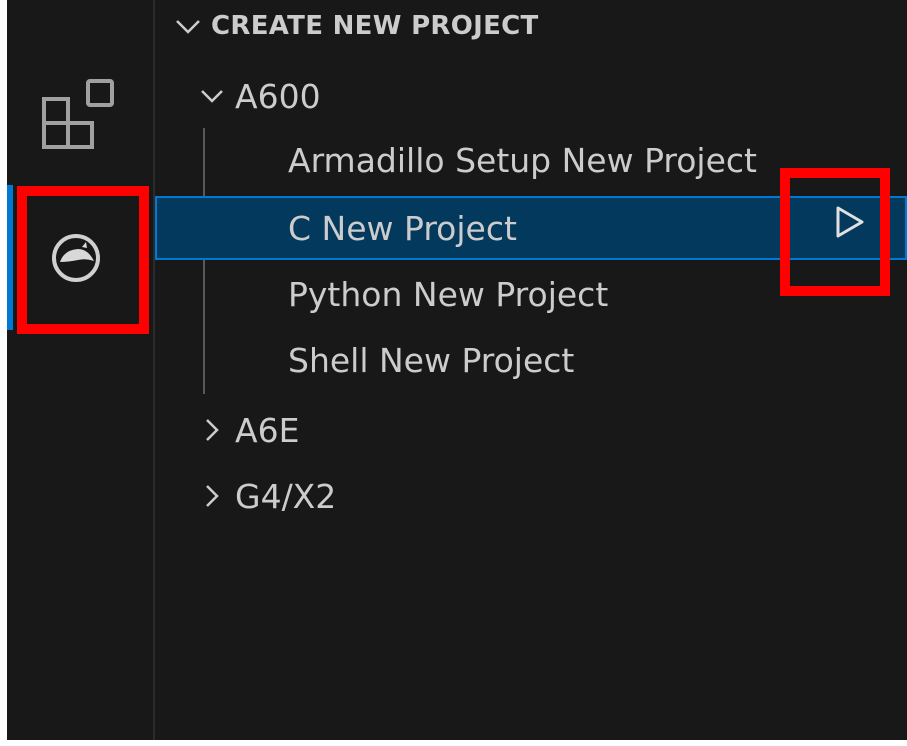 The height and width of the screenshot is (746, 907). What do you see at coordinates (286, 496) in the screenshot?
I see `tree-item-label: G4/X2` at bounding box center [286, 496].